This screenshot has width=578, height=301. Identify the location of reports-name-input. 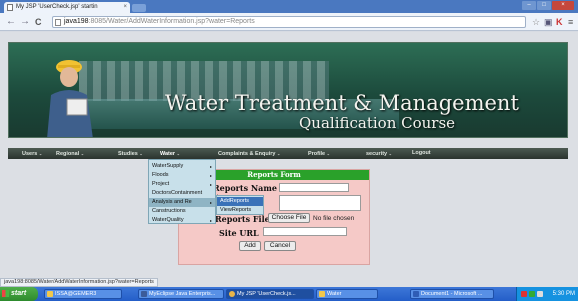
(314, 187).